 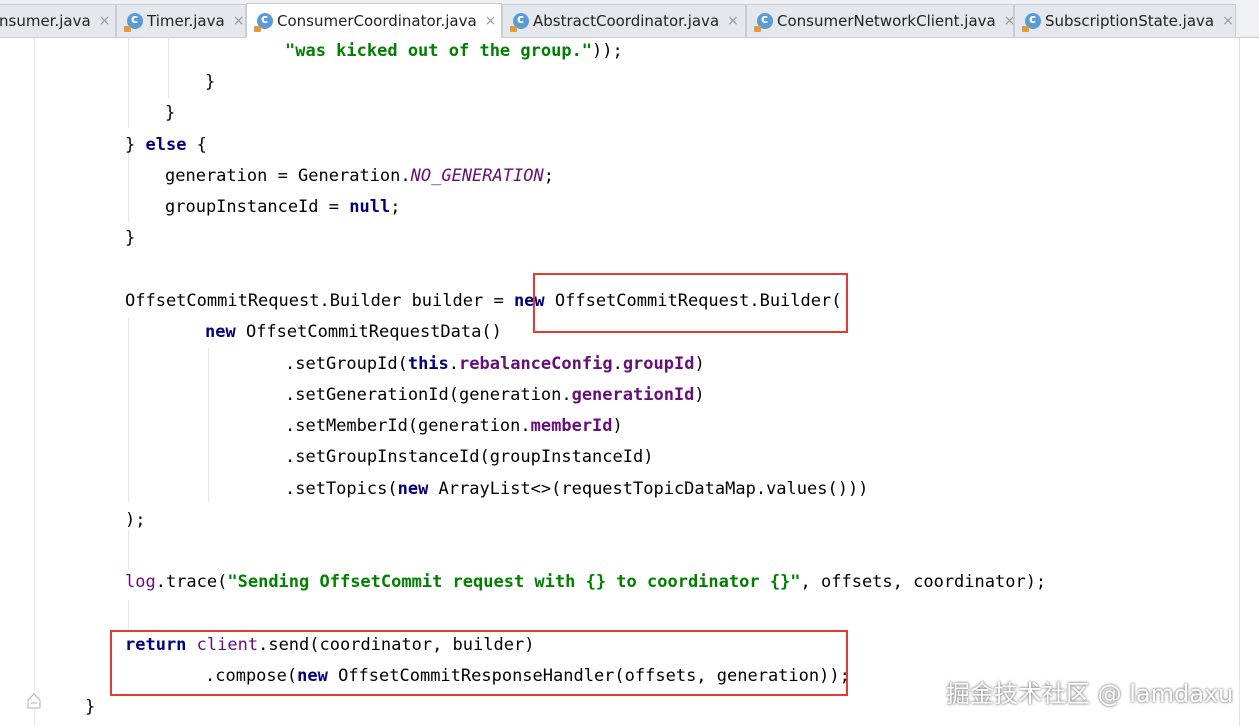 I want to click on tab-label: nsumer.java, so click(x=45, y=21).